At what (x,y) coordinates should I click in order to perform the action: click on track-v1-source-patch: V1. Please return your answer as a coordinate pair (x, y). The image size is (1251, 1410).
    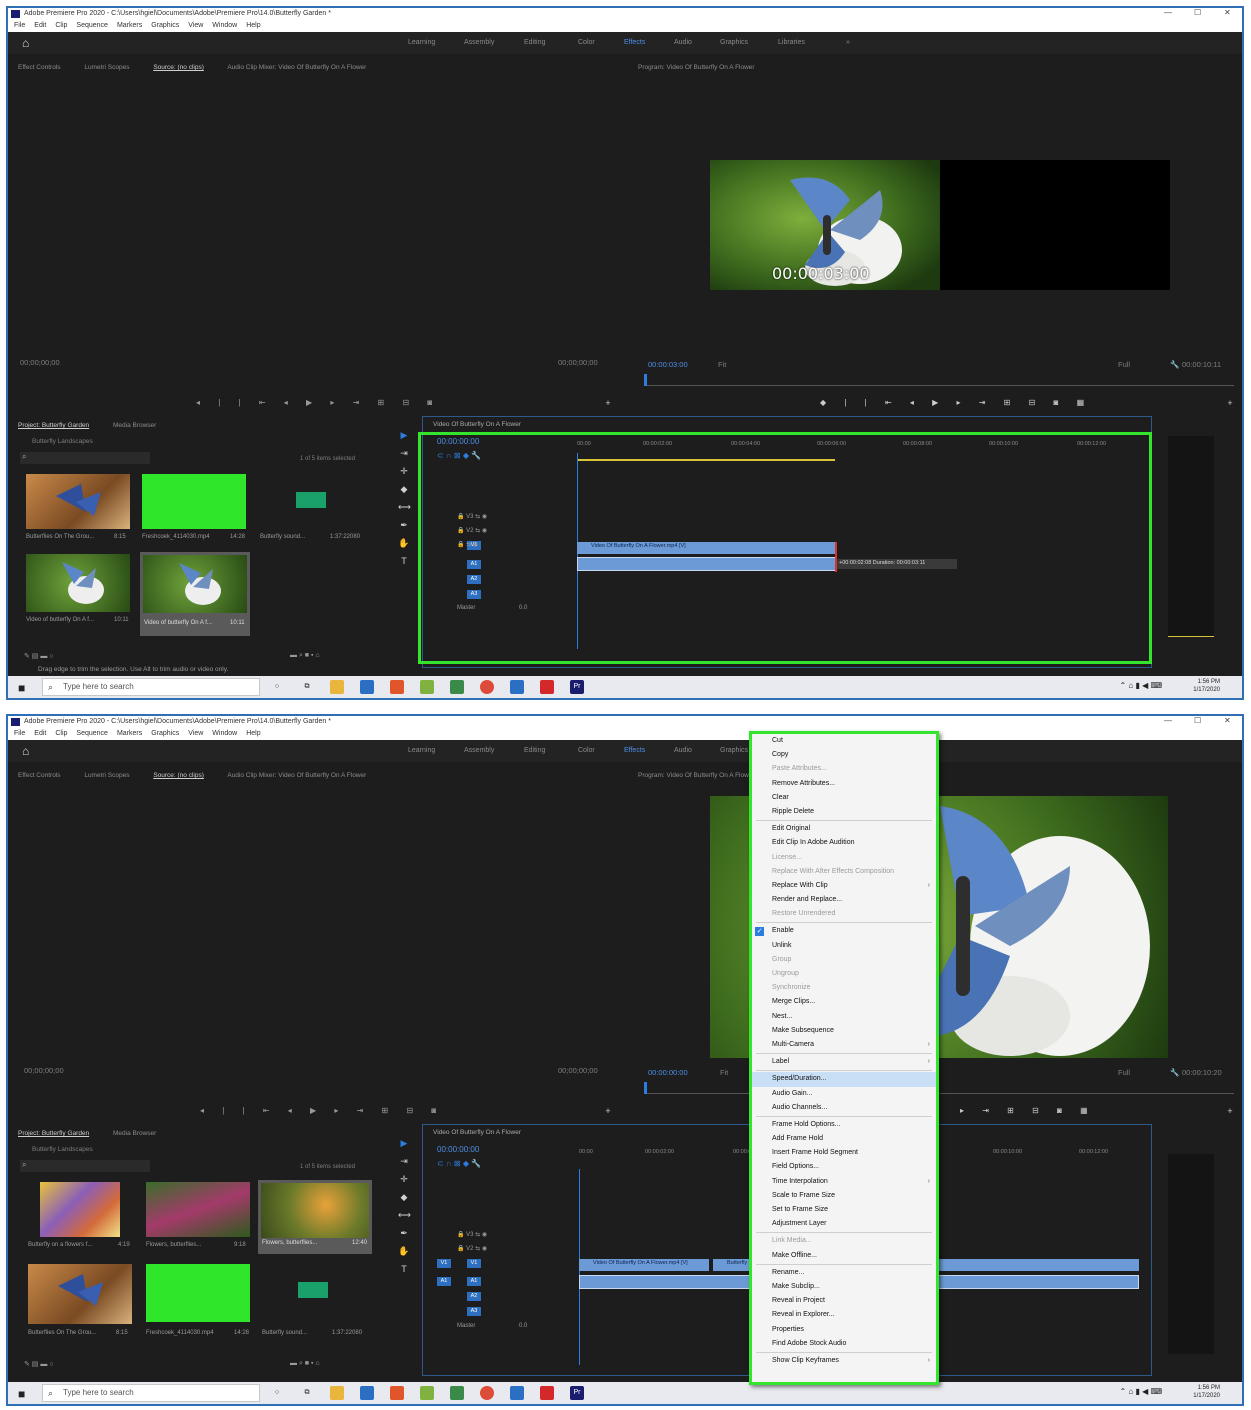
    Looking at the image, I should click on (444, 1263).